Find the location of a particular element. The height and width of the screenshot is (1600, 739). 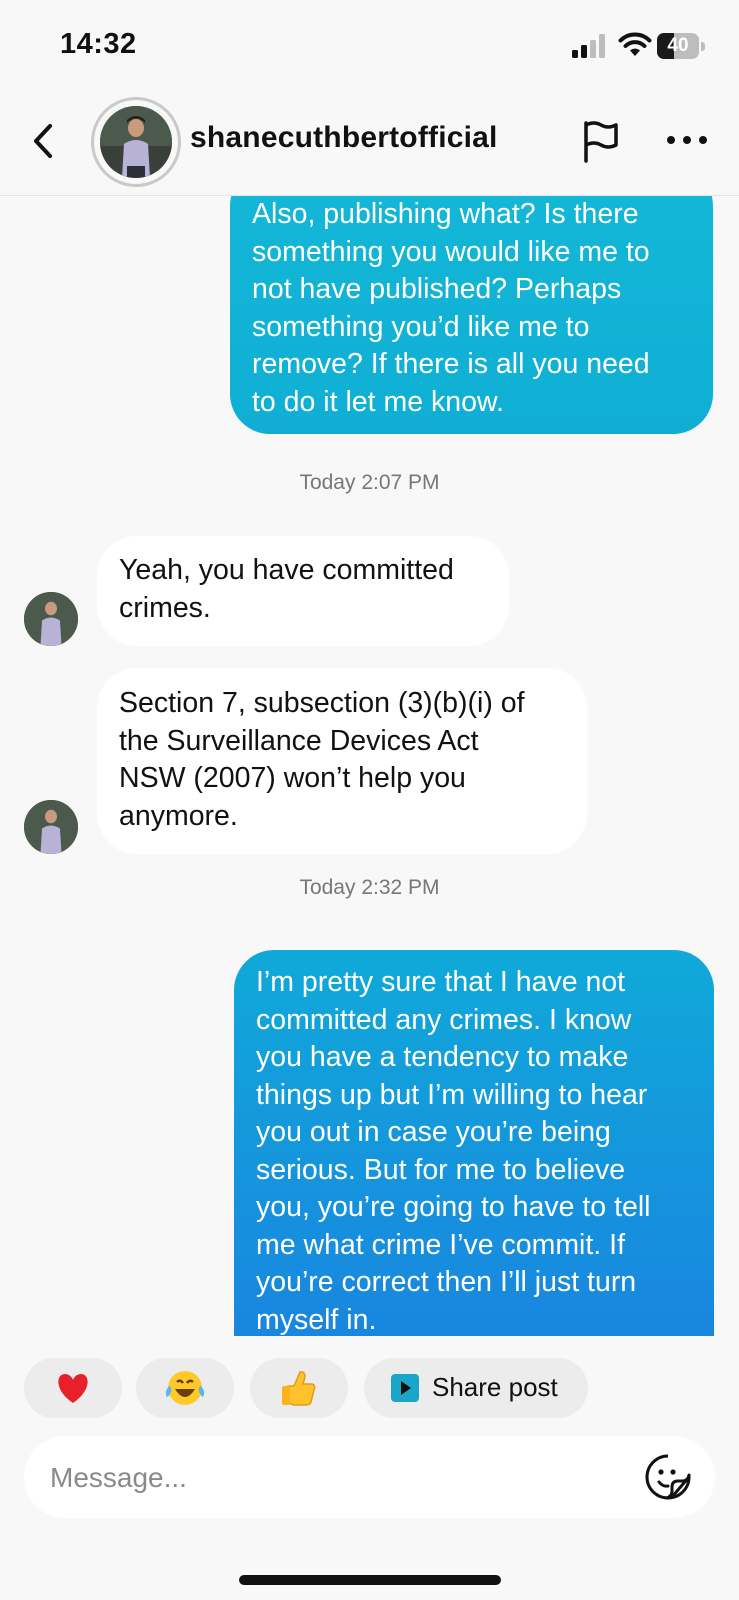

sticker-icon is located at coordinates (668, 1477).